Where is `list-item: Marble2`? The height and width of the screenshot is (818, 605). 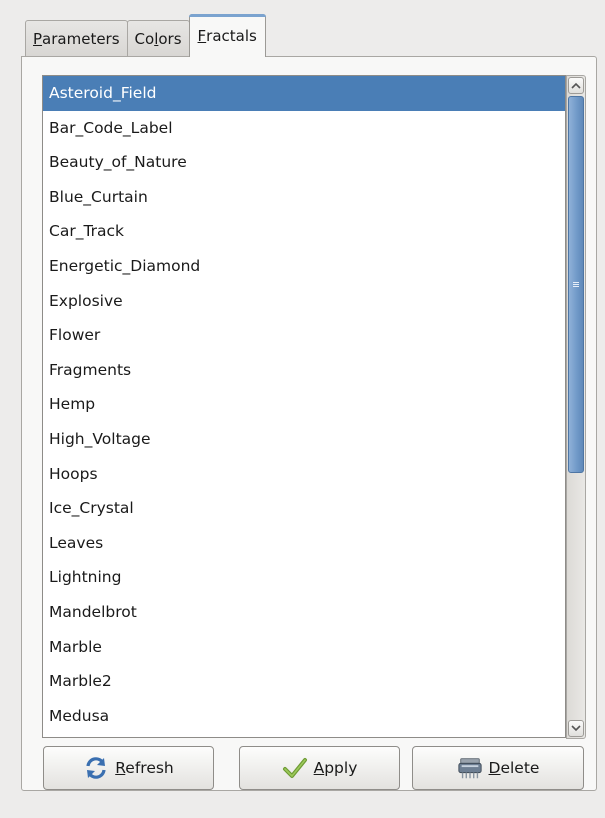 list-item: Marble2 is located at coordinates (304, 681).